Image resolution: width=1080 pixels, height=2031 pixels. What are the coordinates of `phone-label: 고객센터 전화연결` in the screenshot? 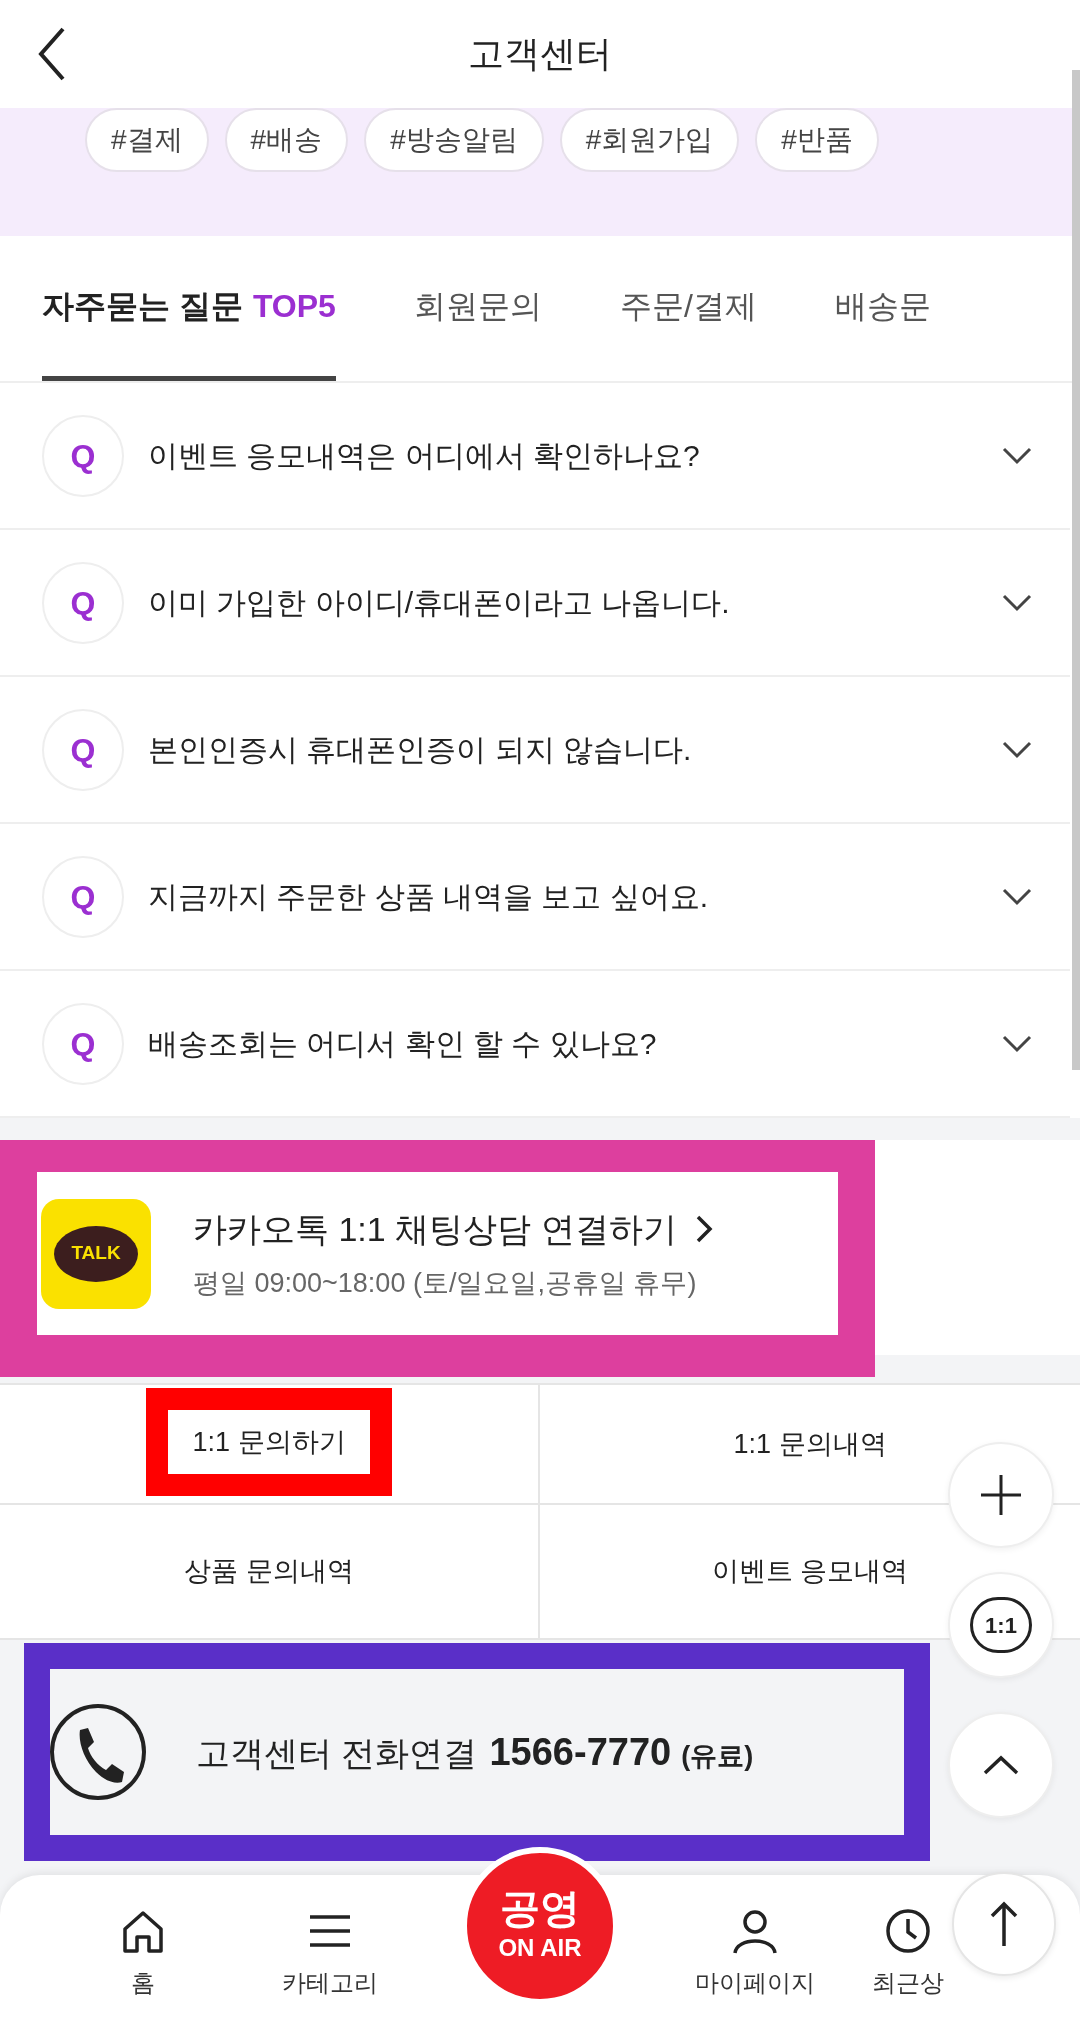 It's located at (337, 1753).